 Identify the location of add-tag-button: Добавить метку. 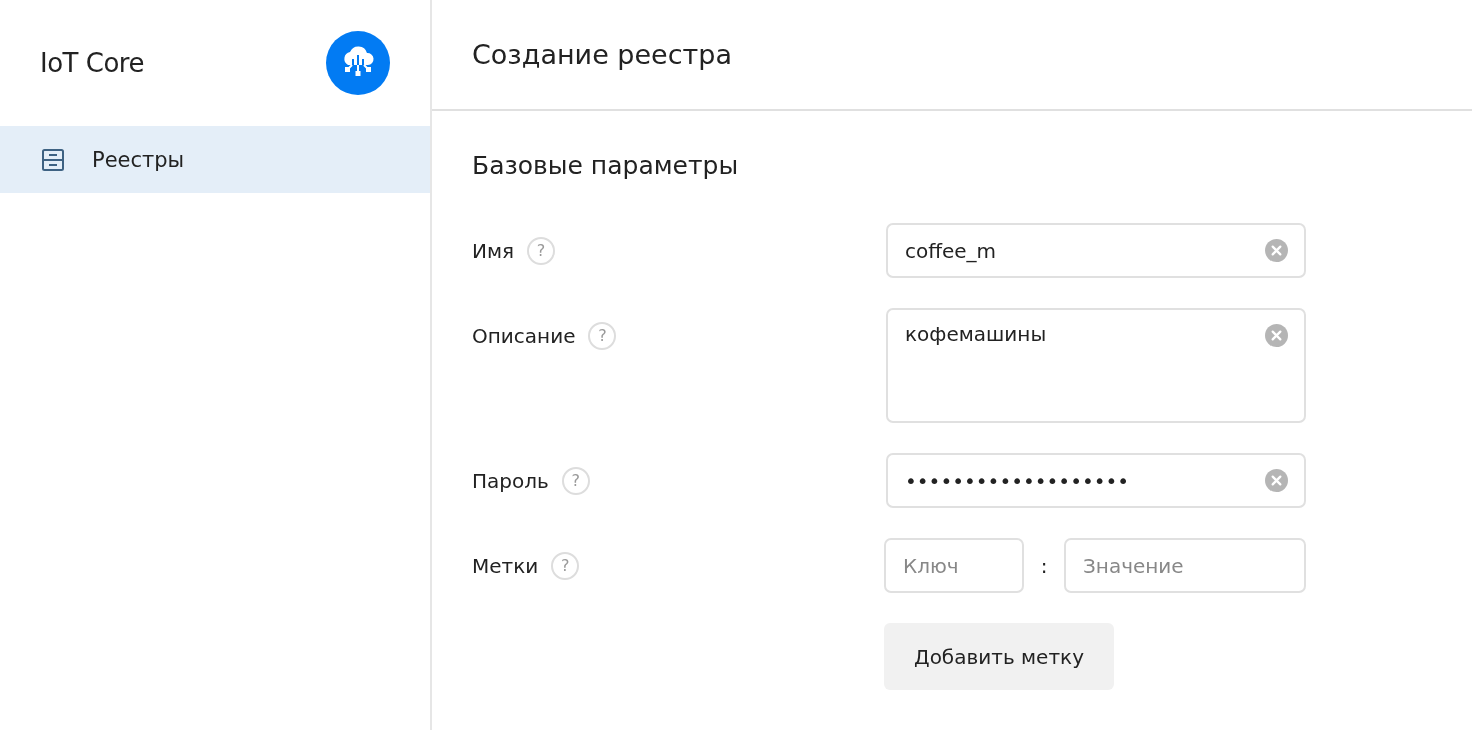
(999, 656).